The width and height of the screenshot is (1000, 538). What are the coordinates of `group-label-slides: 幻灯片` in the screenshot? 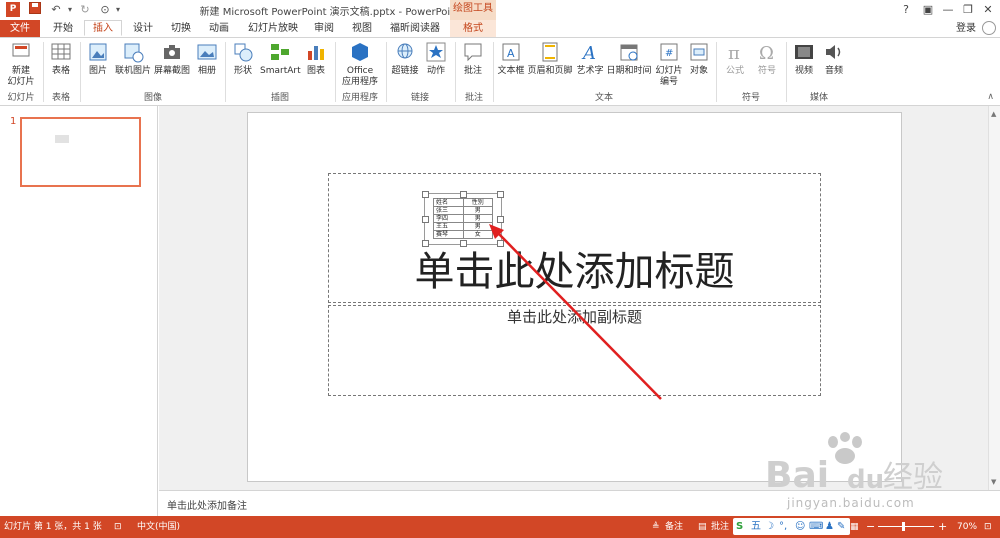 It's located at (21, 98).